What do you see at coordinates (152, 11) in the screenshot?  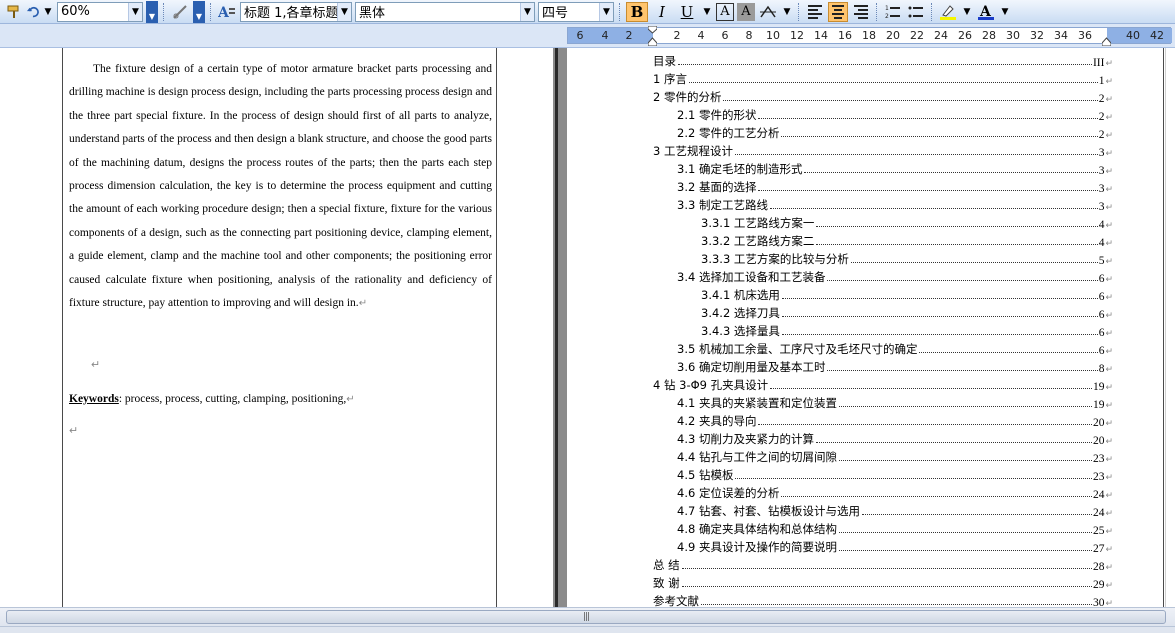 I see `toolbar-options-icon: ▼` at bounding box center [152, 11].